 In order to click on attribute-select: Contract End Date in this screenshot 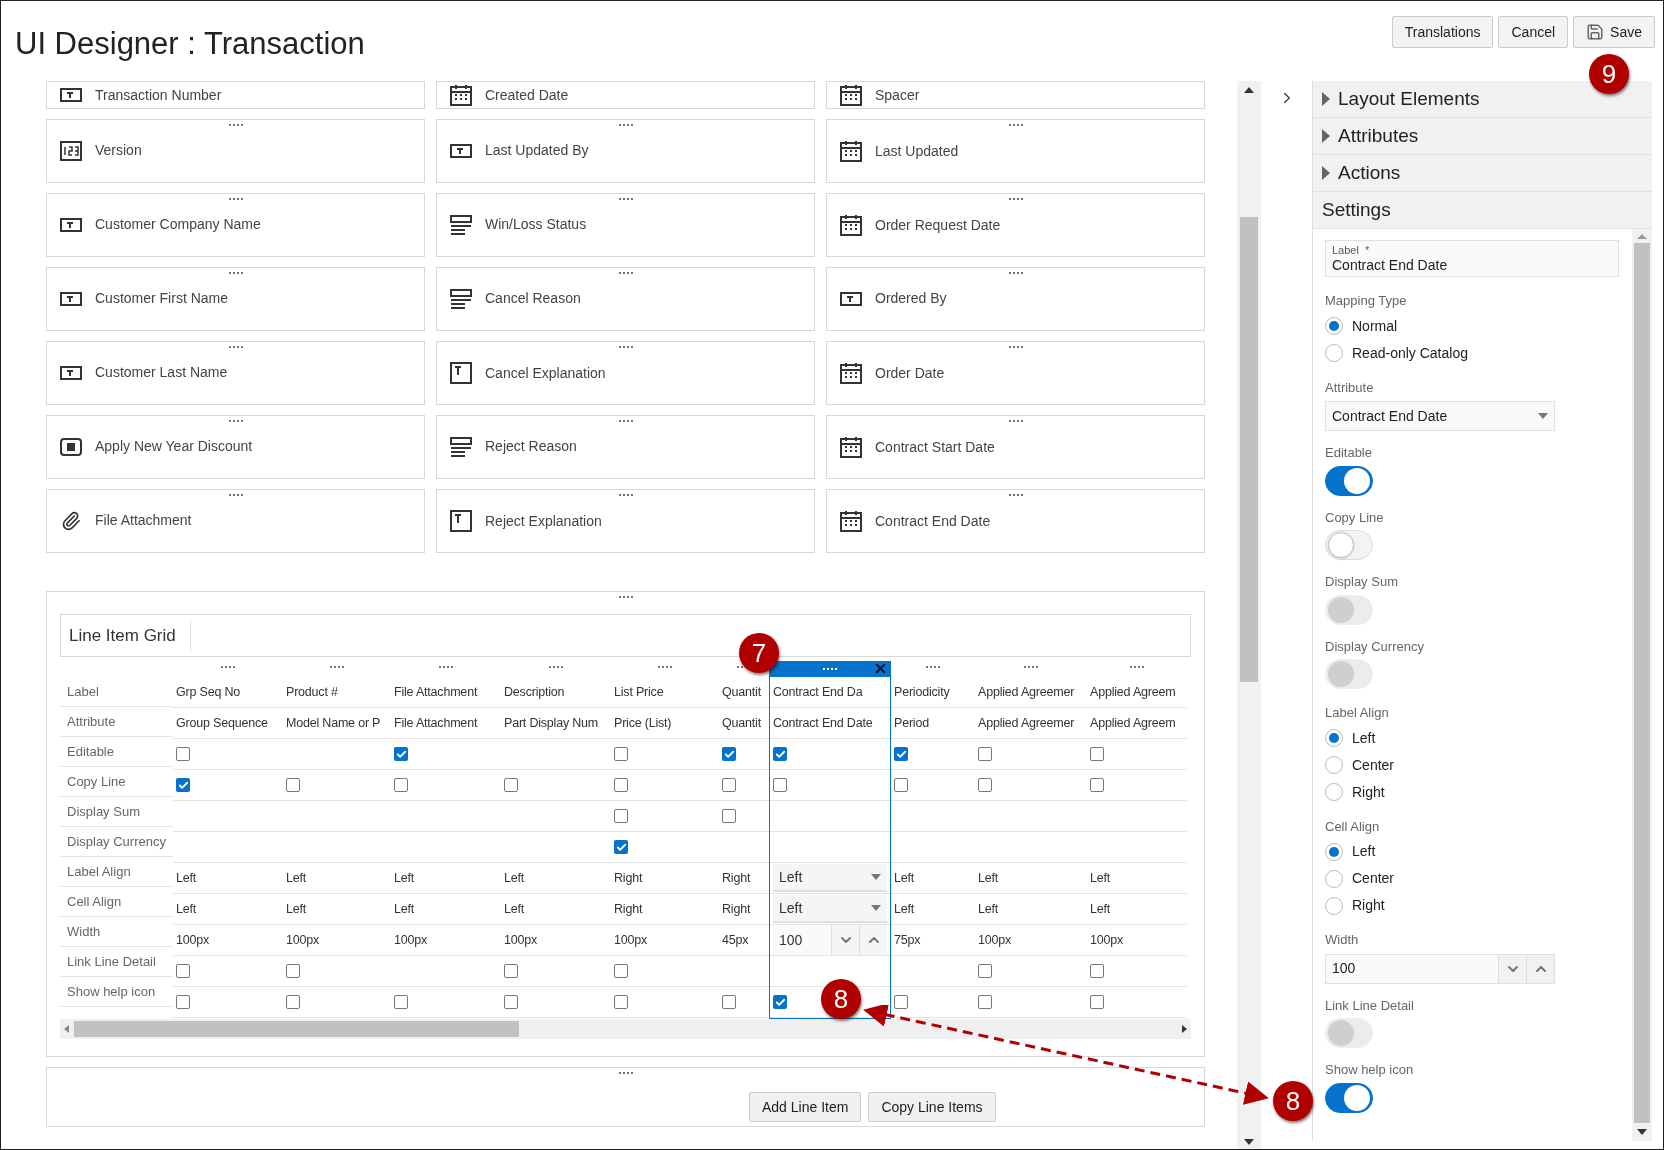, I will do `click(1440, 416)`.